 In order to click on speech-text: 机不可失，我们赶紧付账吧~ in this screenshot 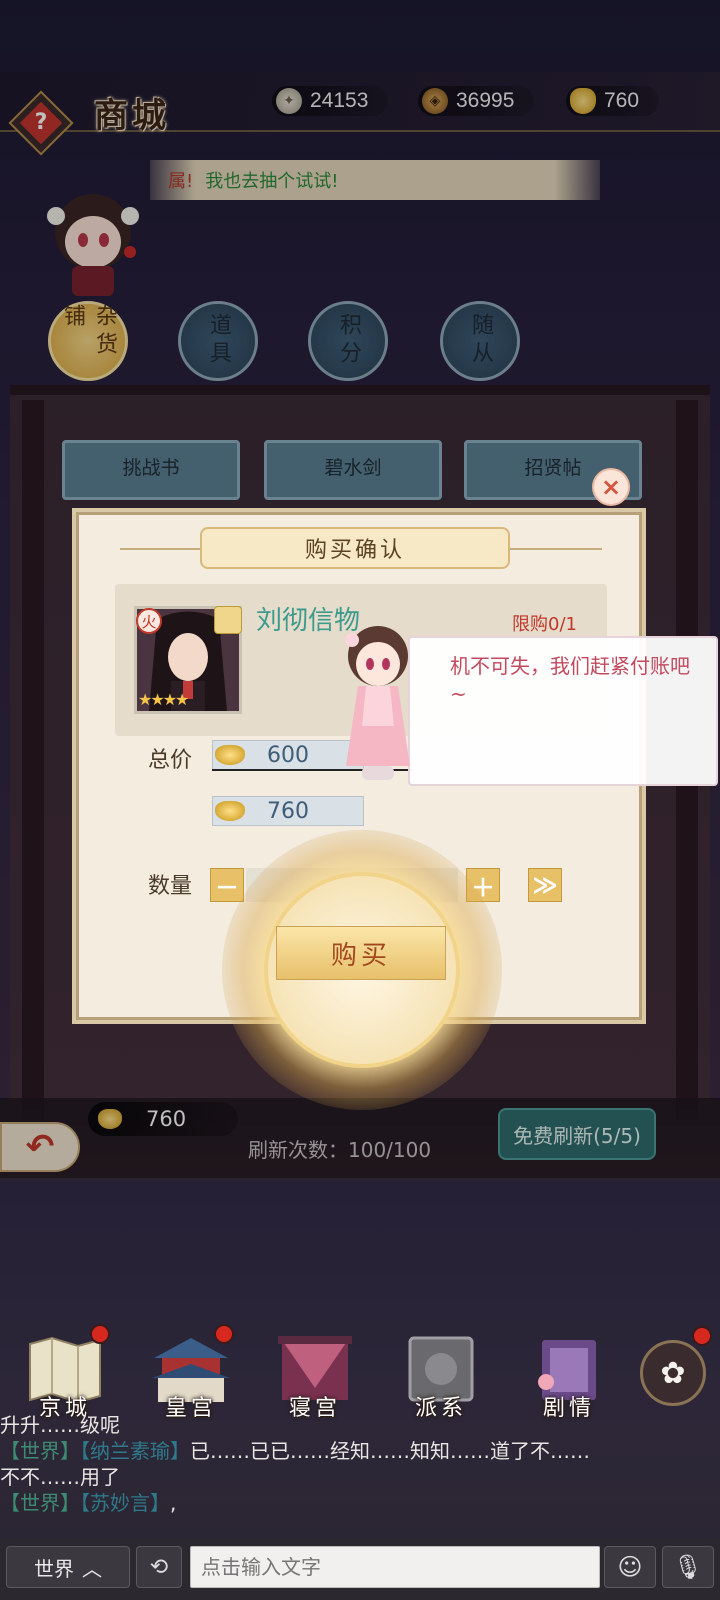, I will do `click(570, 680)`.